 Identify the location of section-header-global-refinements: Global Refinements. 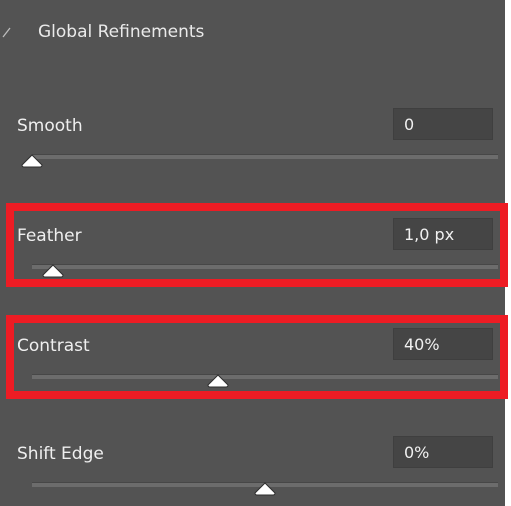
(252, 36).